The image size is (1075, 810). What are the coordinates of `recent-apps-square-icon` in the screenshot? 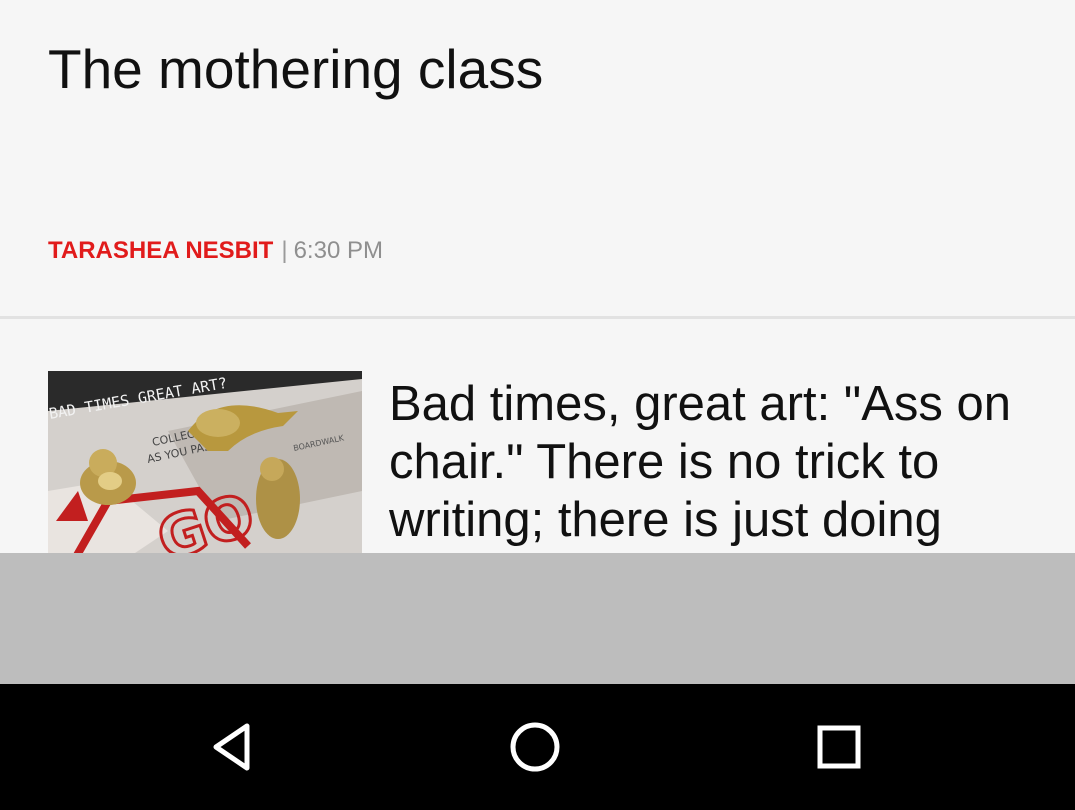 It's located at (839, 747).